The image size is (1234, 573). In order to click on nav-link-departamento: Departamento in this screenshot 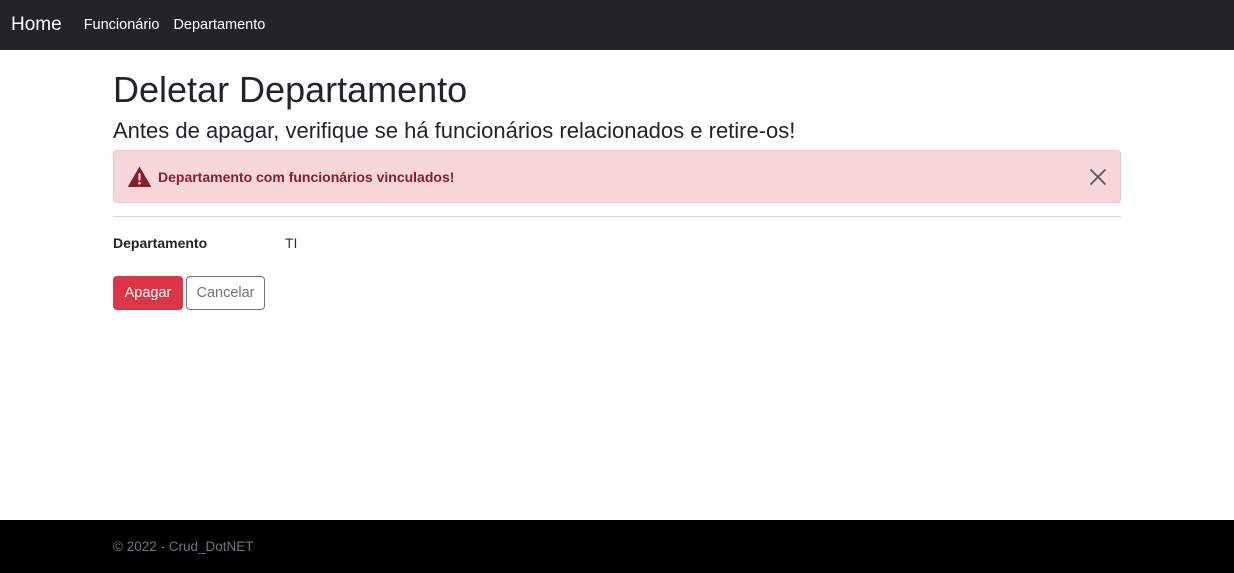, I will do `click(219, 25)`.